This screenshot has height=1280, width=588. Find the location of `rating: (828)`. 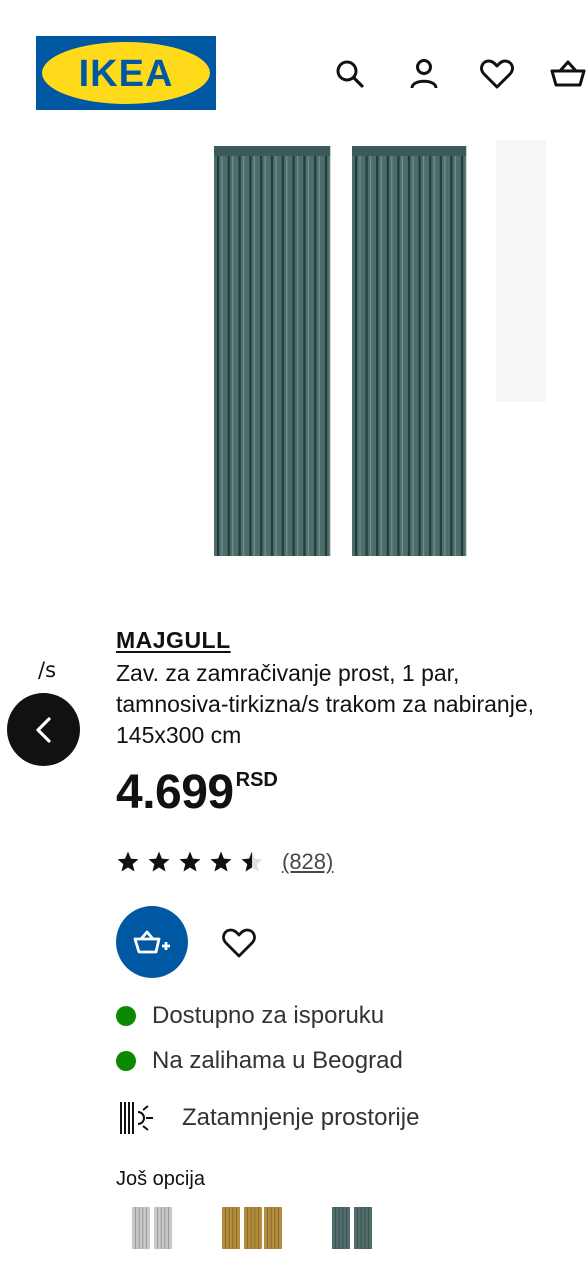

rating: (828) is located at coordinates (224, 862).